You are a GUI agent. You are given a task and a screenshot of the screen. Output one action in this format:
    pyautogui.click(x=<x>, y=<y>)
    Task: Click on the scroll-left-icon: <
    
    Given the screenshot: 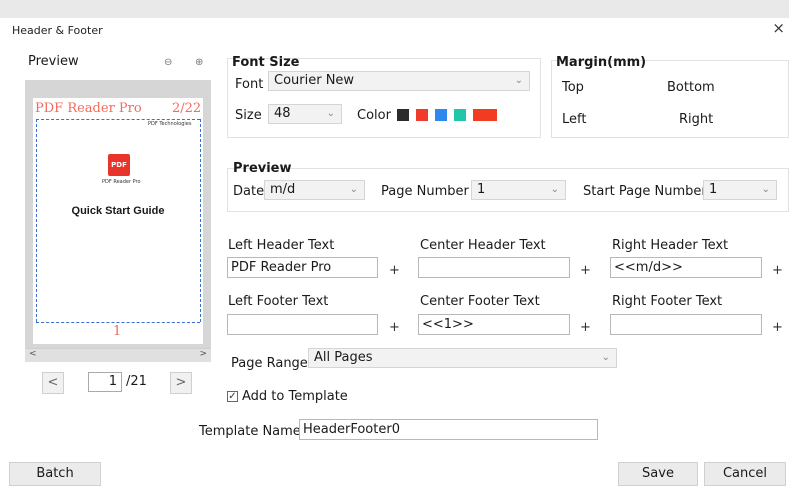 What is the action you would take?
    pyautogui.click(x=33, y=354)
    